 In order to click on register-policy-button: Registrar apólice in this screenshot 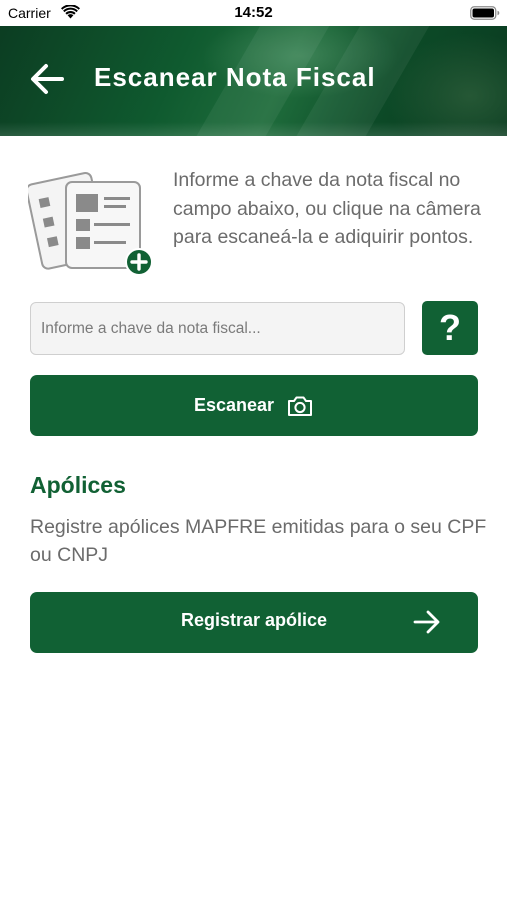, I will do `click(254, 622)`.